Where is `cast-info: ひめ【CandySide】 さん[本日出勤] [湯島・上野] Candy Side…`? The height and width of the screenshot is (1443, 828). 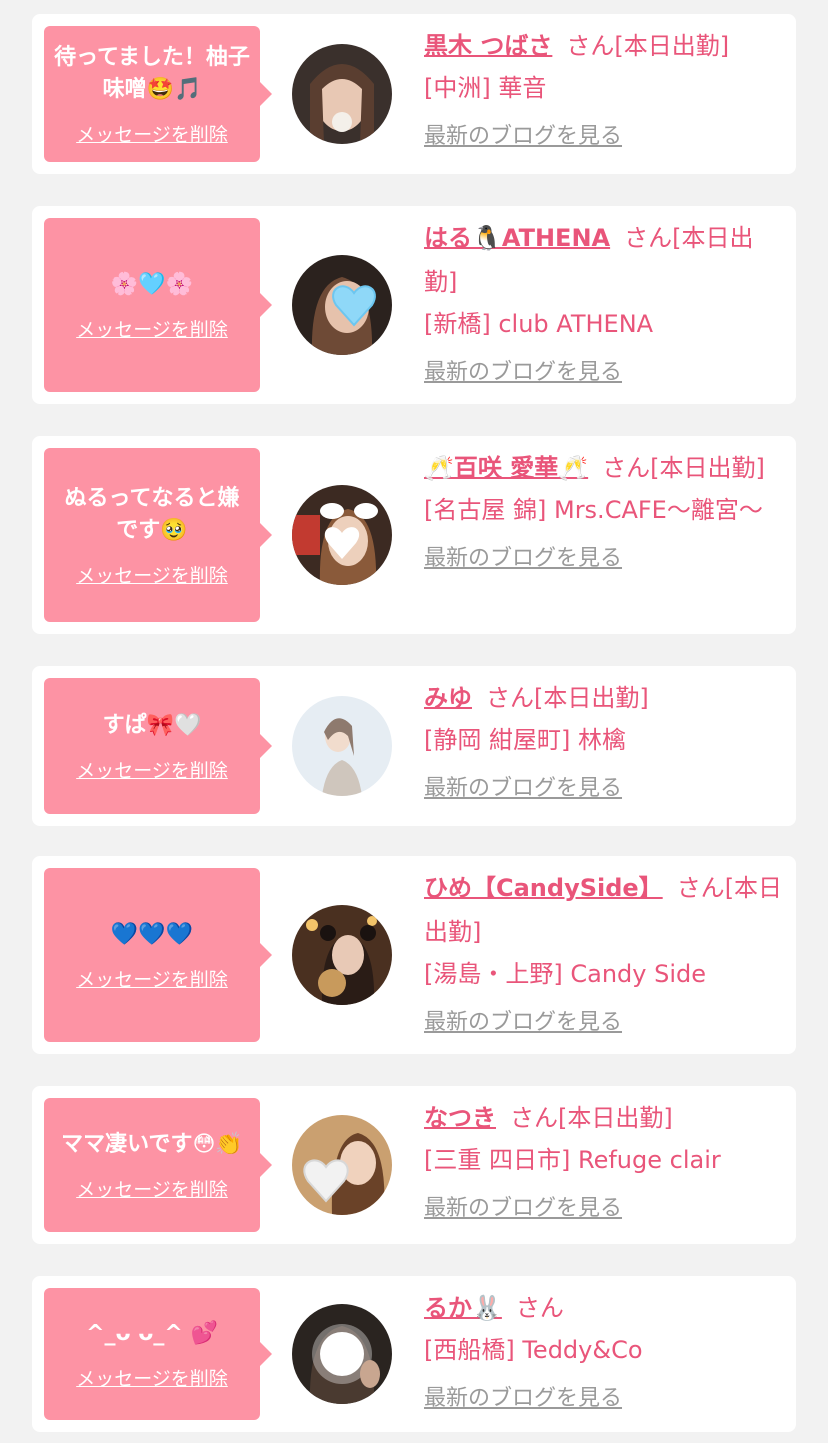 cast-info: ひめ【CandySide】 さん[本日出勤] [湯島・上野] Candy Side… is located at coordinates (604, 953).